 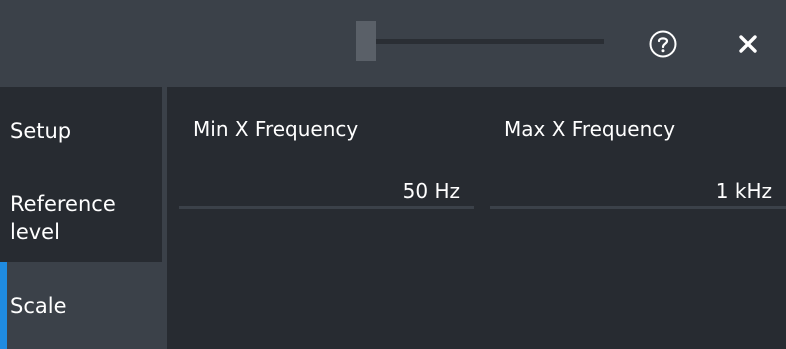 What do you see at coordinates (38, 305) in the screenshot?
I see `sidebar-item-label: Scale` at bounding box center [38, 305].